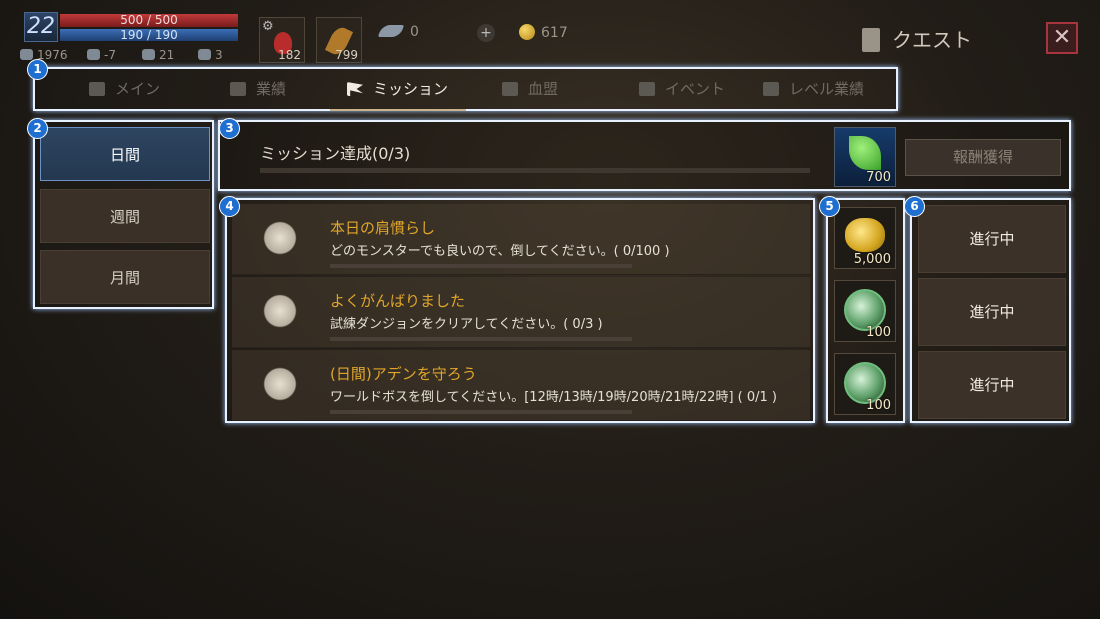 The width and height of the screenshot is (1100, 619). I want to click on flag-icon, so click(355, 89).